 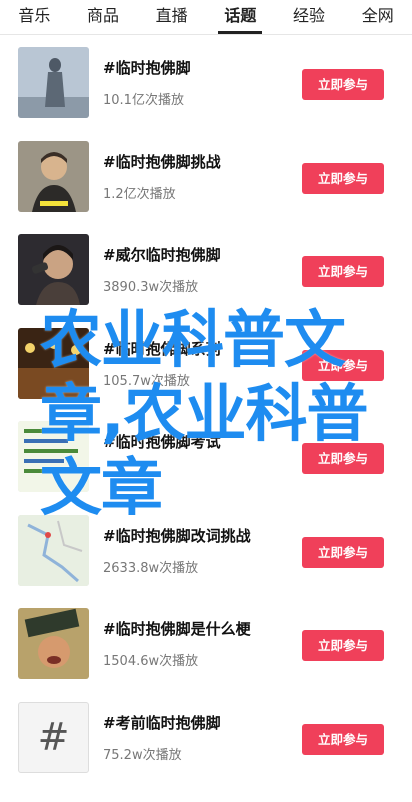 I want to click on topic-title: #临时抱佛脚, so click(x=147, y=67).